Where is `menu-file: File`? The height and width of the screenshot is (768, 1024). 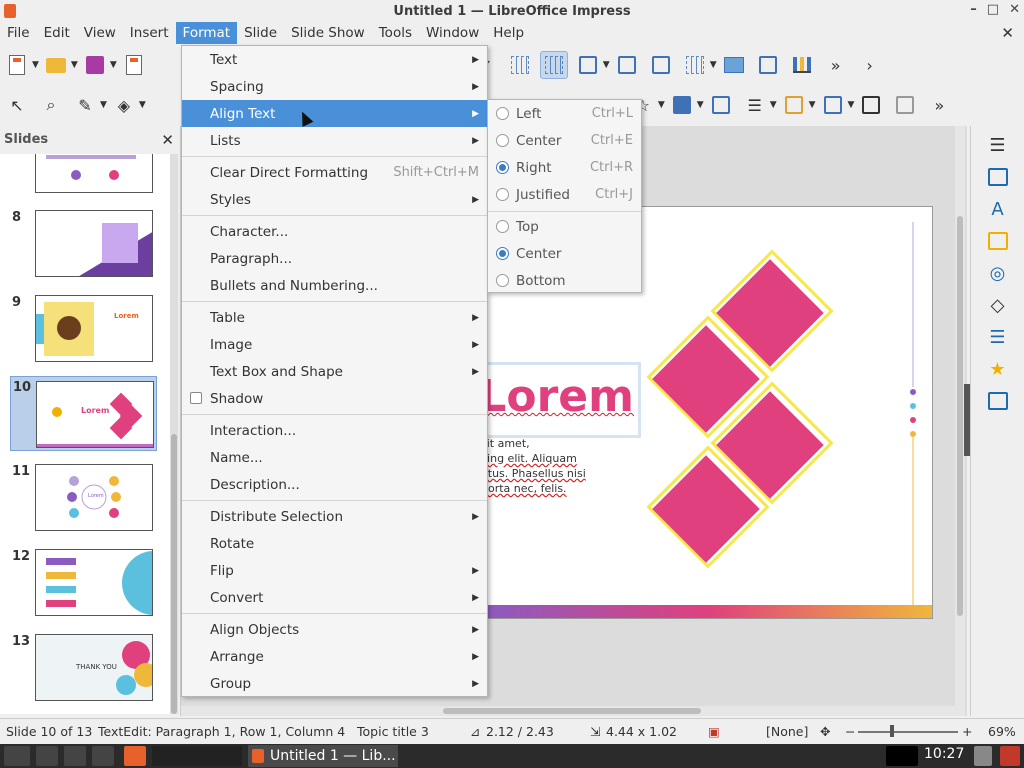 menu-file: File is located at coordinates (18, 33).